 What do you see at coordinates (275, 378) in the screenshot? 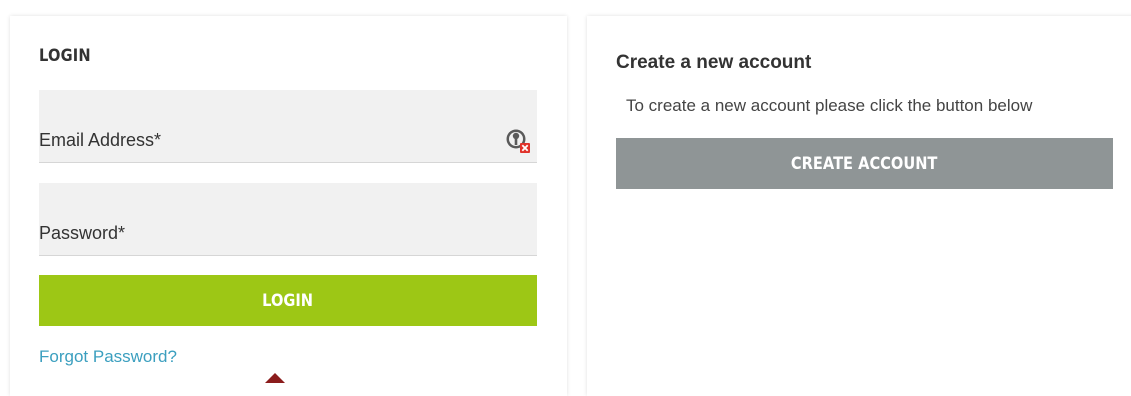
I see `scroll-marker-icon` at bounding box center [275, 378].